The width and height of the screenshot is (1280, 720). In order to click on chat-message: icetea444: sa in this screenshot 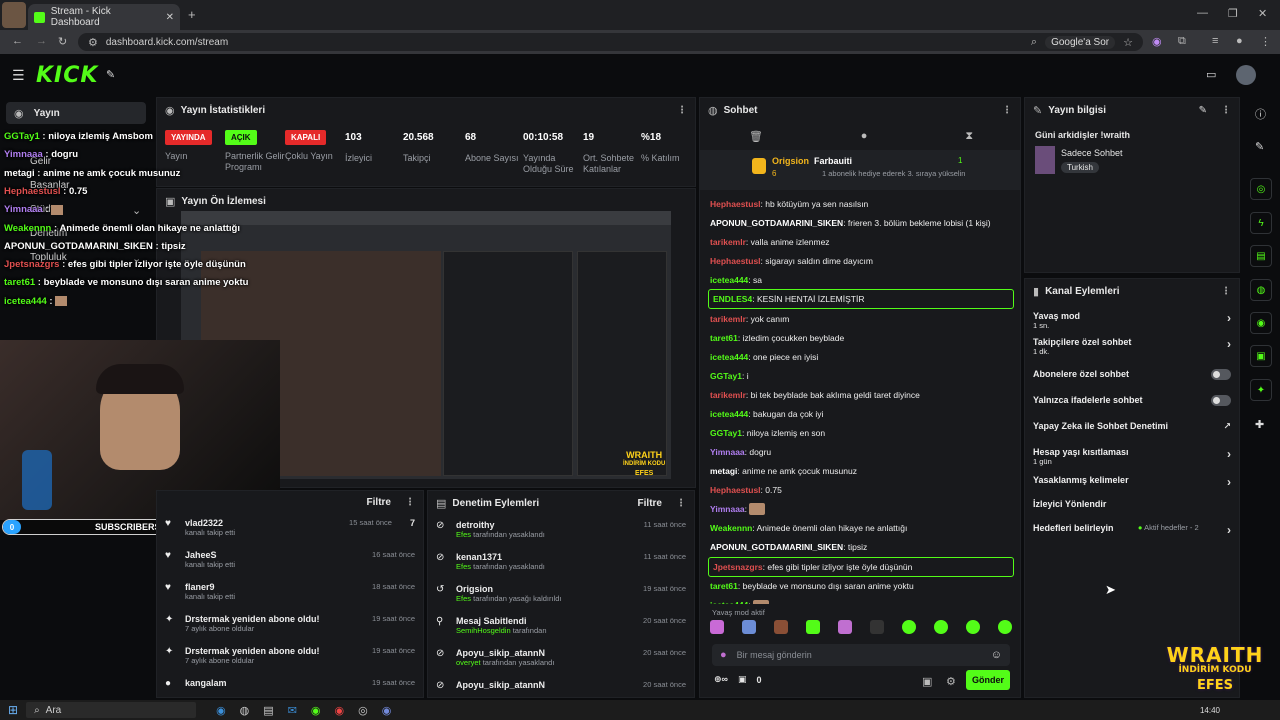, I will do `click(860, 279)`.